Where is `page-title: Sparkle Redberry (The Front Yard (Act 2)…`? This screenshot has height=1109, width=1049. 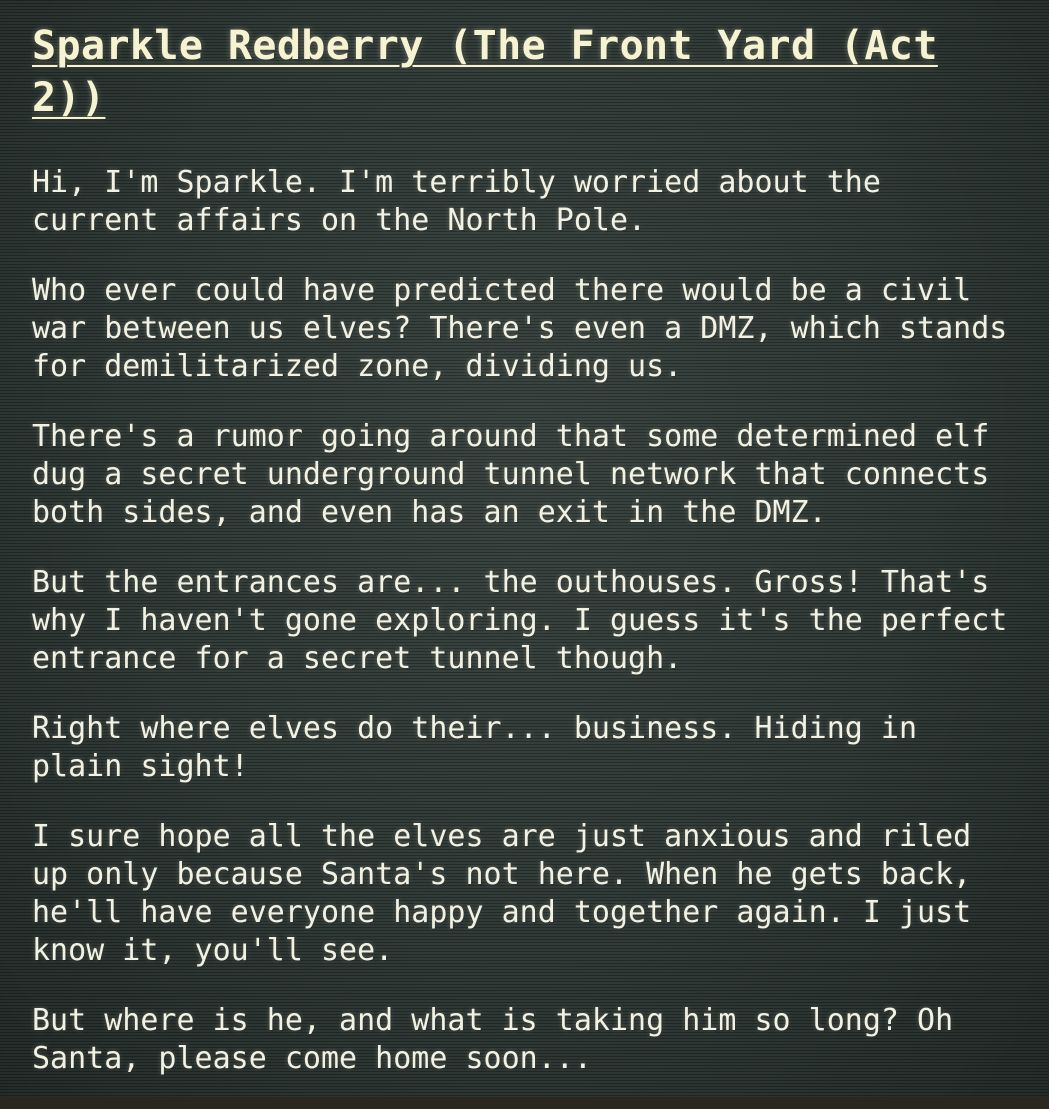 page-title: Sparkle Redberry (The Front Yard (Act 2)… is located at coordinates (485, 72).